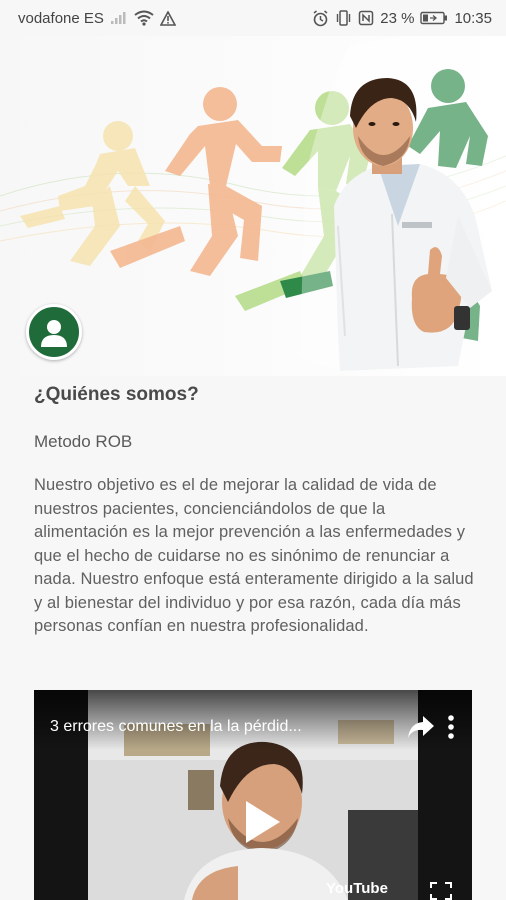 The height and width of the screenshot is (900, 506). I want to click on status-right: 23 % 10:35, so click(402, 18).